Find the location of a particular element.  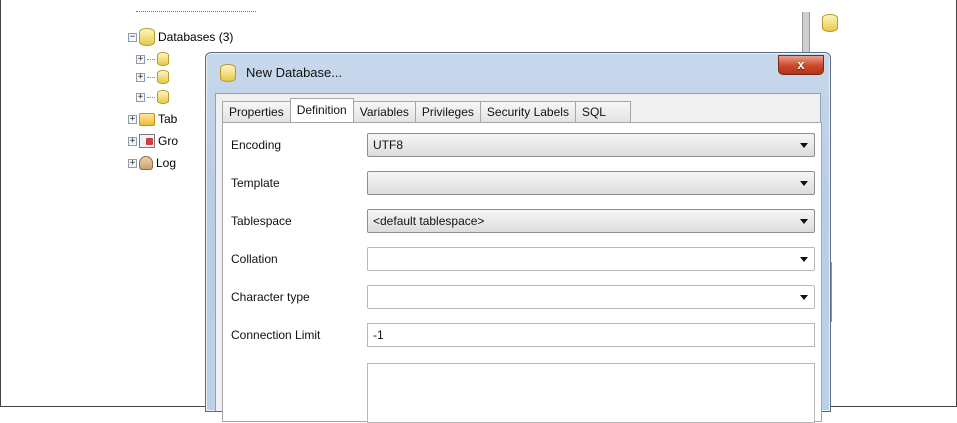

character-type-row: Character type is located at coordinates (522, 298).